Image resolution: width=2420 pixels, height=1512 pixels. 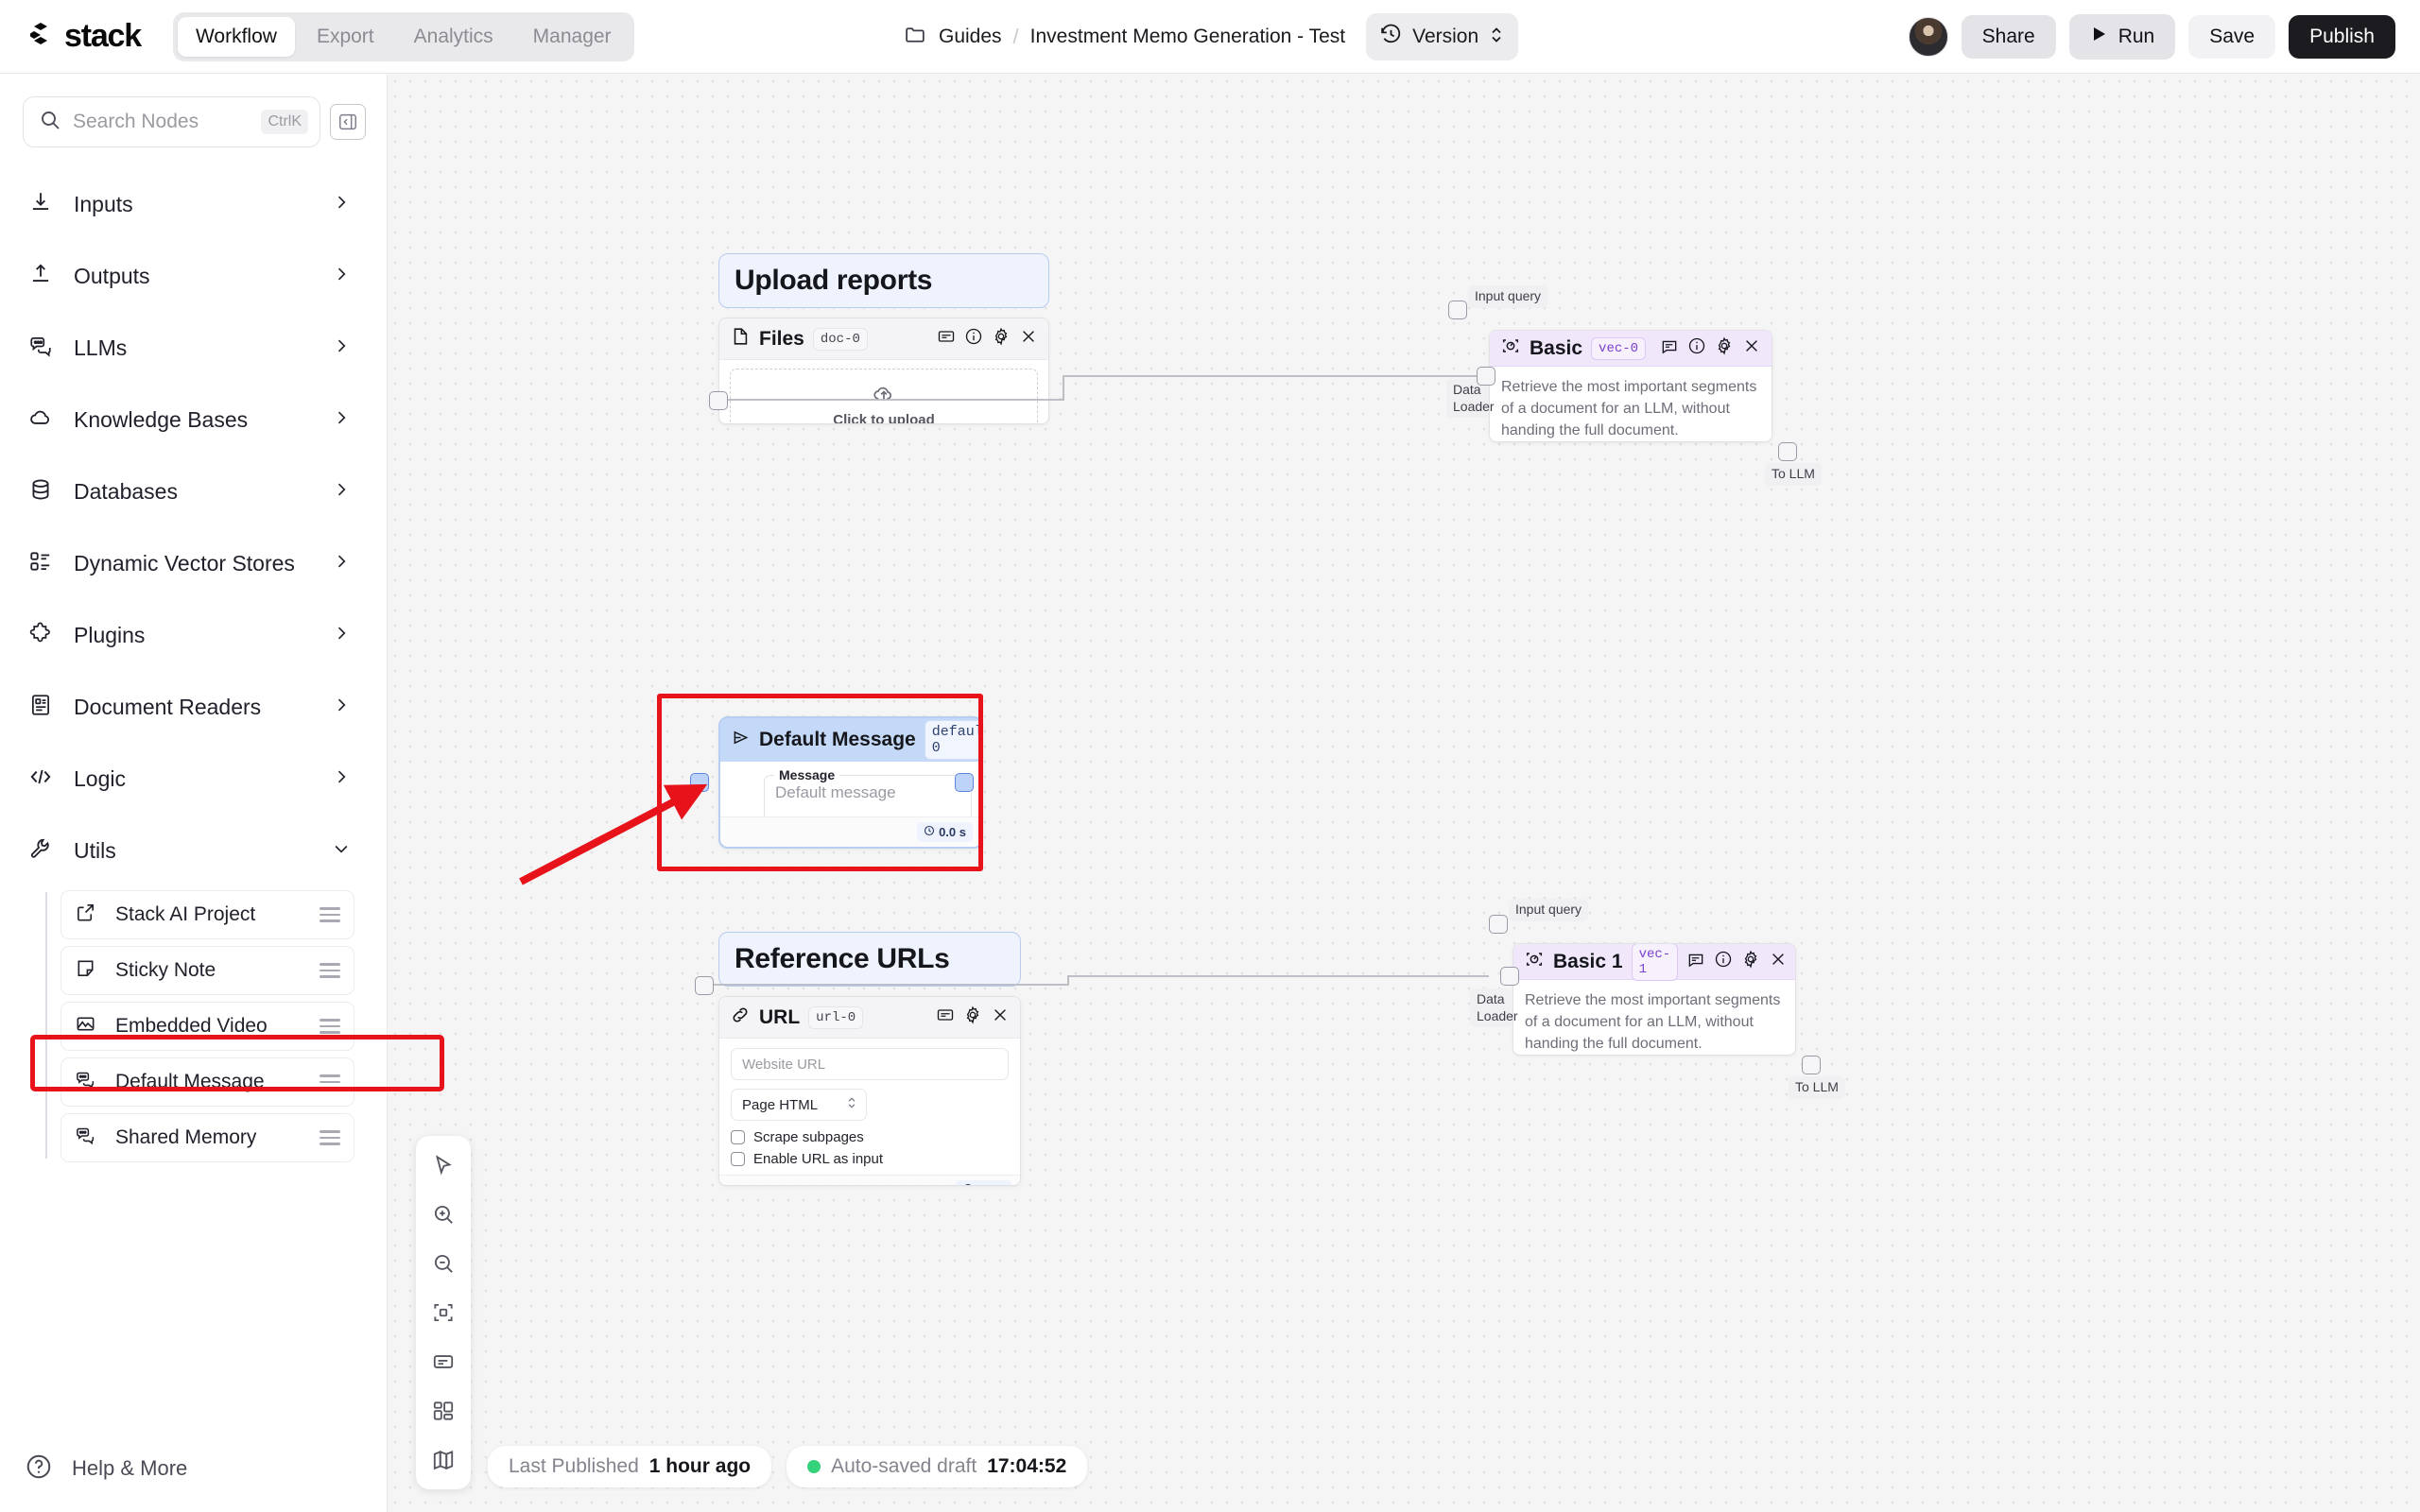 What do you see at coordinates (40, 779) in the screenshot?
I see `code-icon` at bounding box center [40, 779].